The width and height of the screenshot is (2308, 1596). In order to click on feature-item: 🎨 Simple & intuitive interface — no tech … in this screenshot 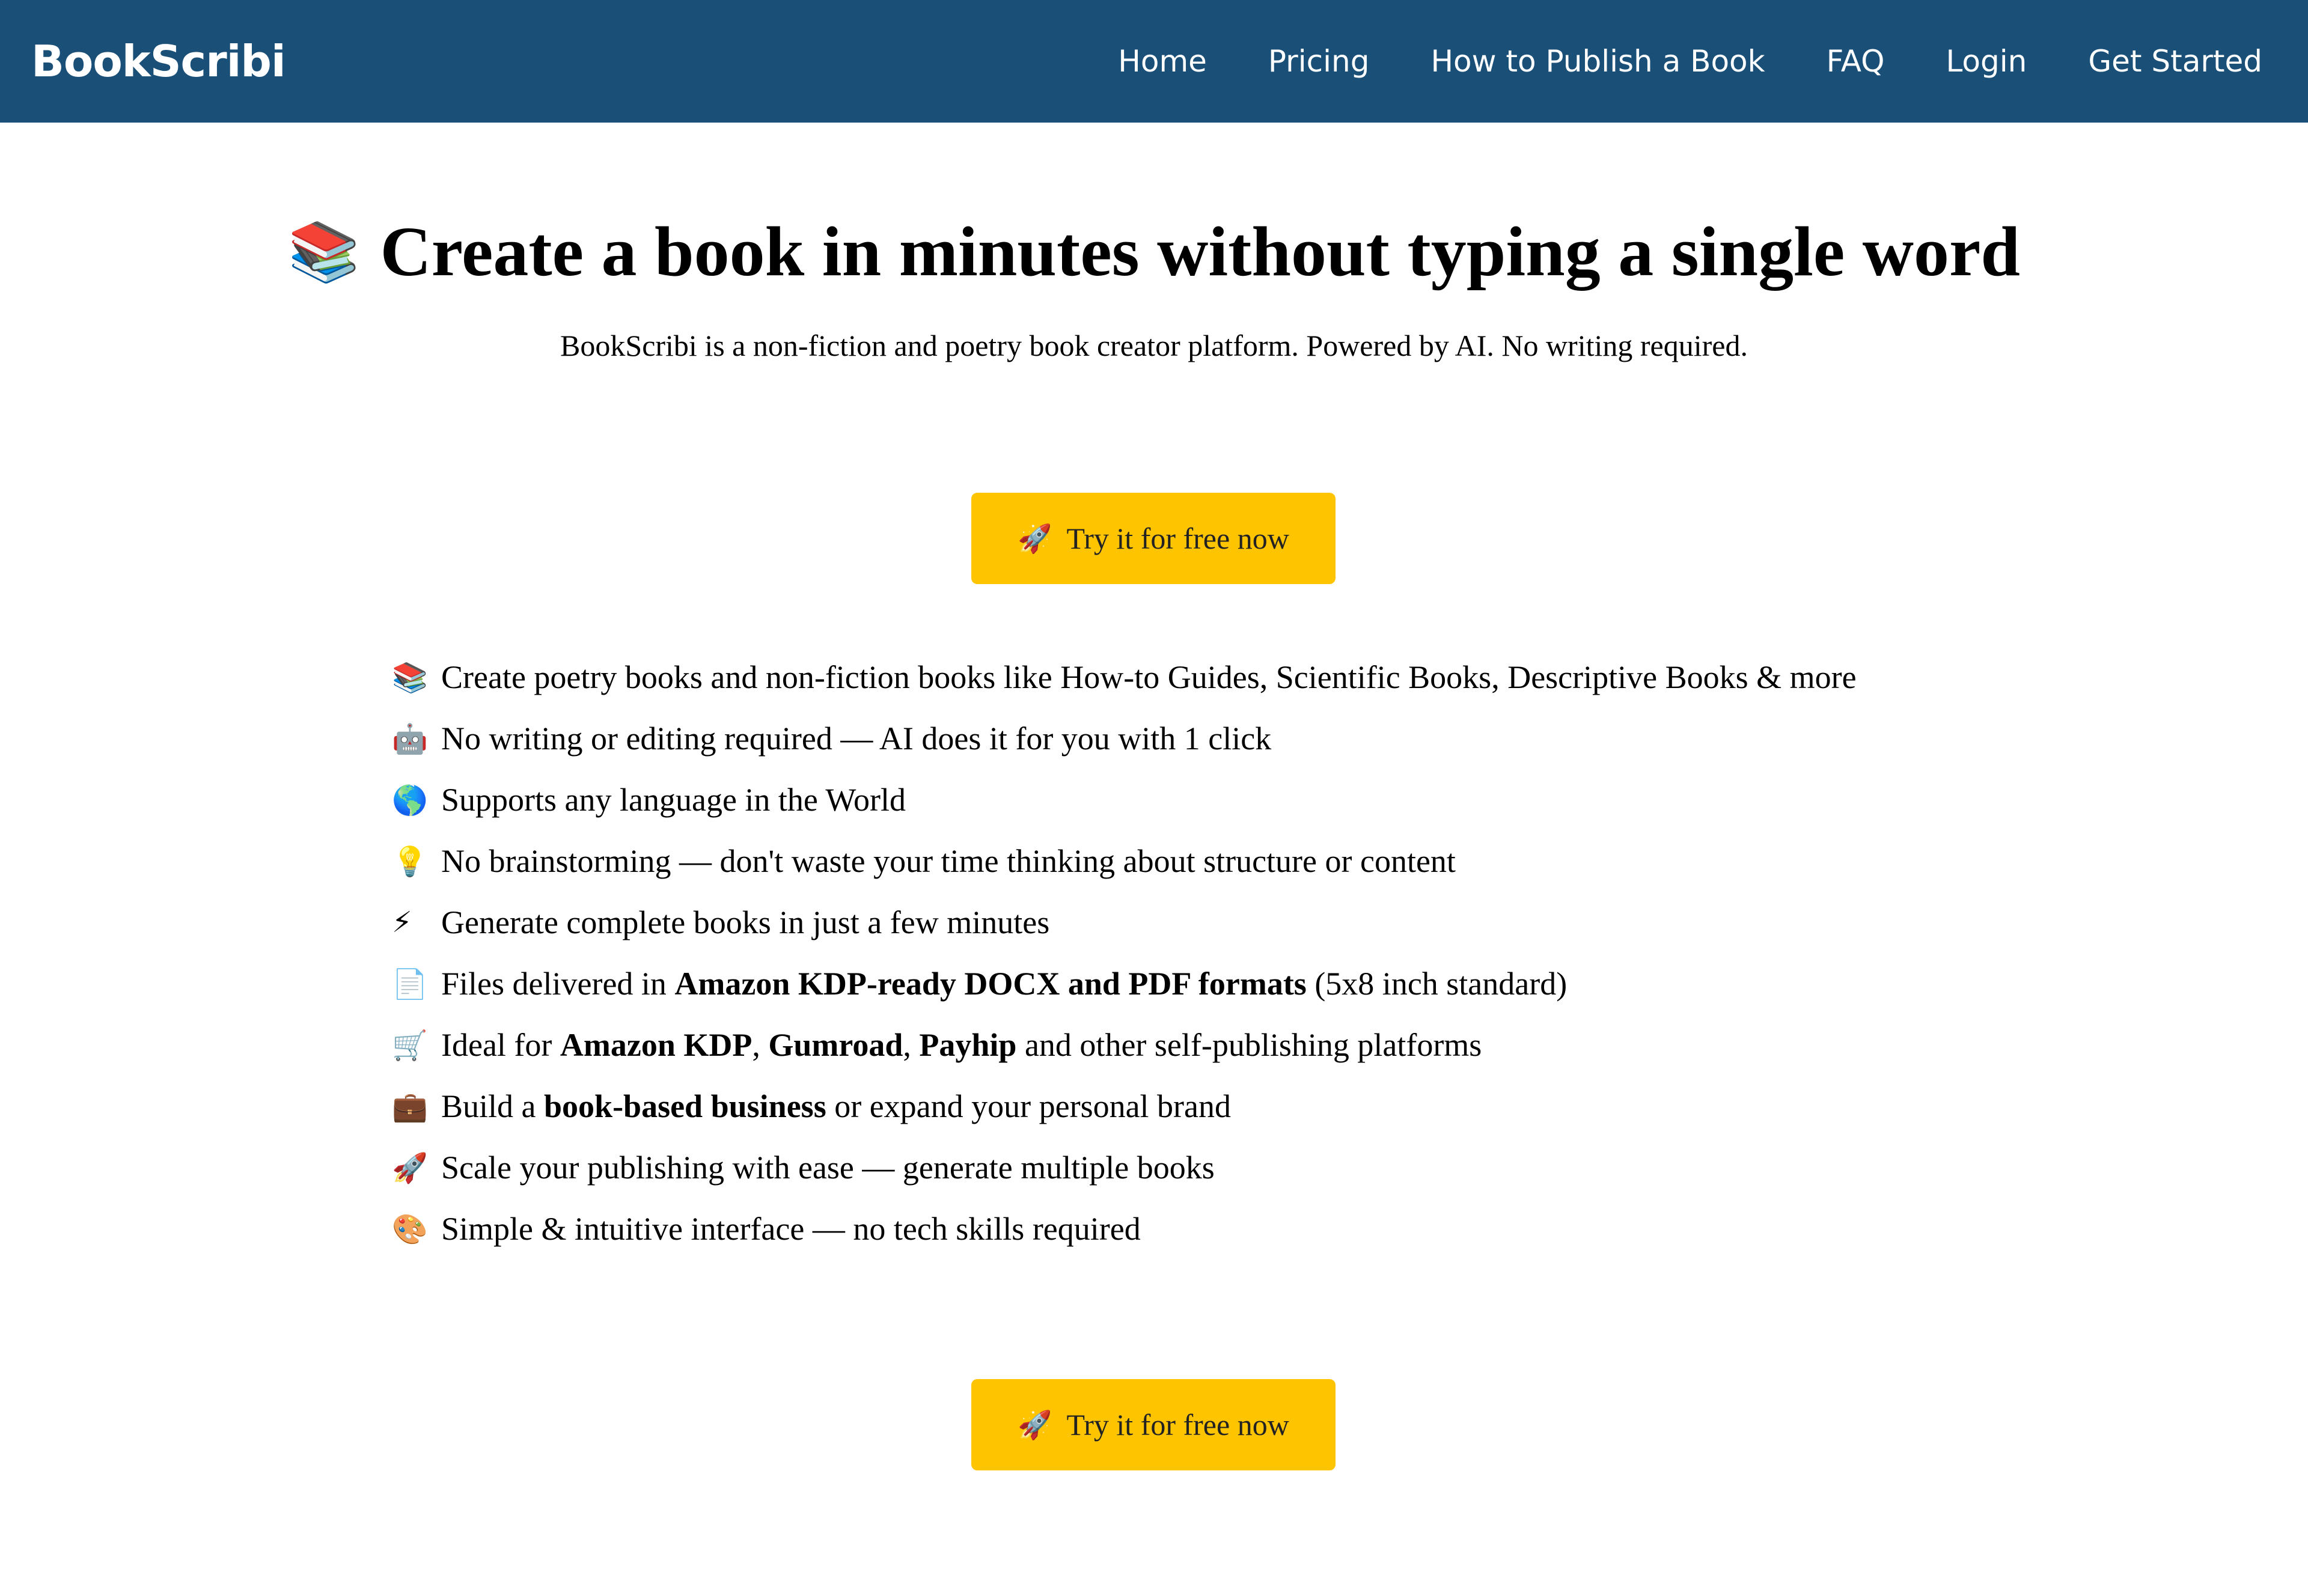, I will do `click(1124, 1228)`.